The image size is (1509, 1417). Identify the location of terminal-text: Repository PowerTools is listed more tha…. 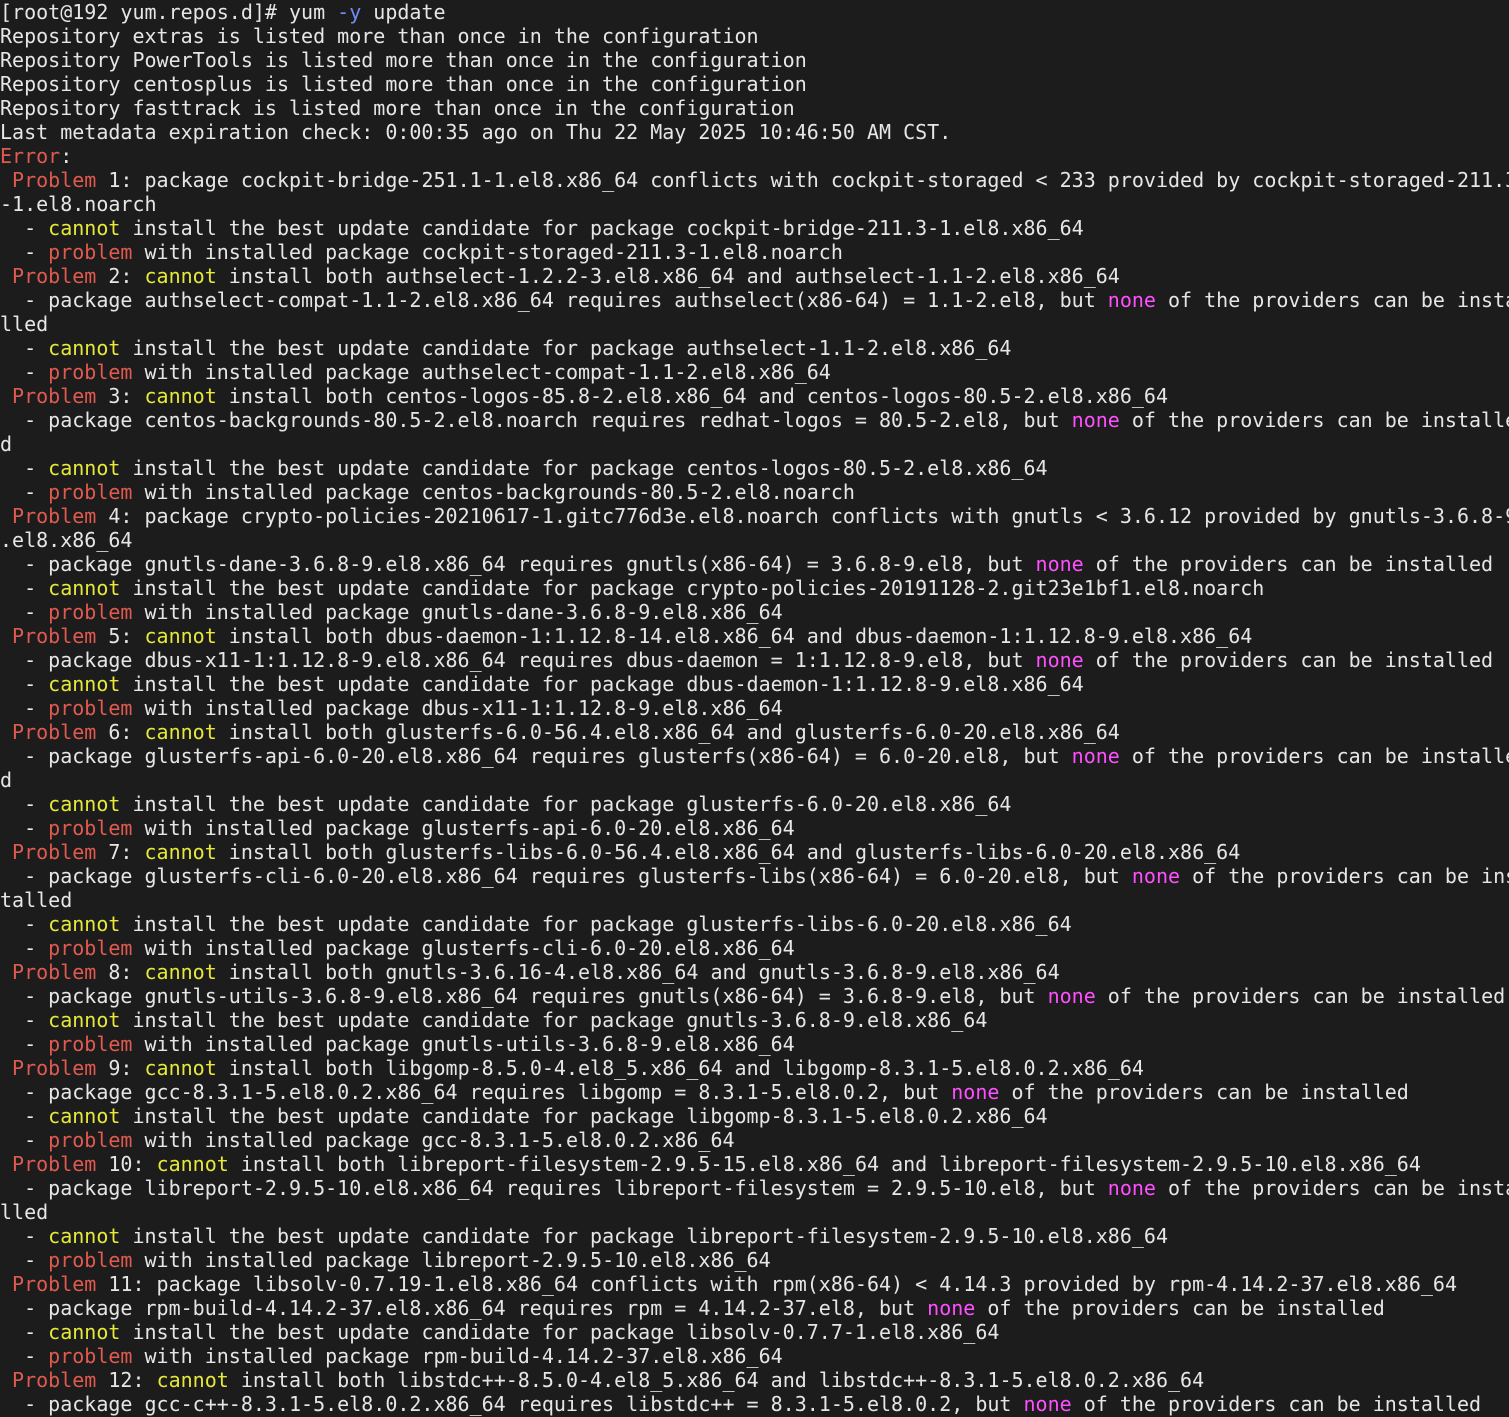
(403, 60).